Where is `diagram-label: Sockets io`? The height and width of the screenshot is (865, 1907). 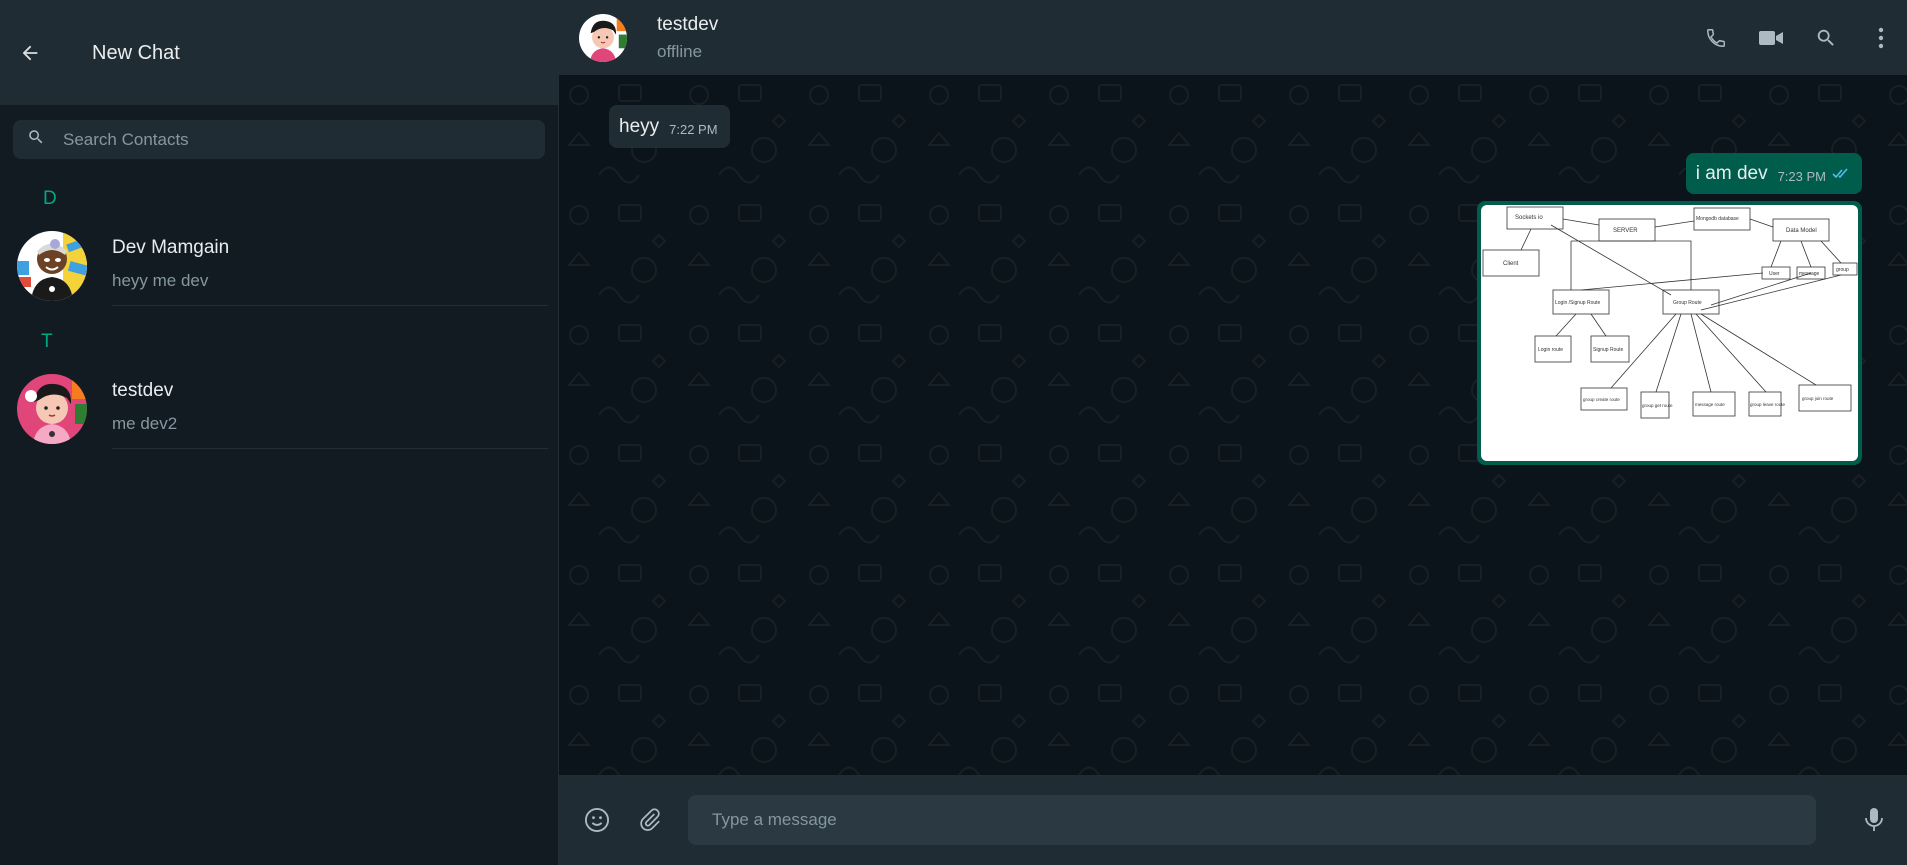 diagram-label: Sockets io is located at coordinates (1529, 218).